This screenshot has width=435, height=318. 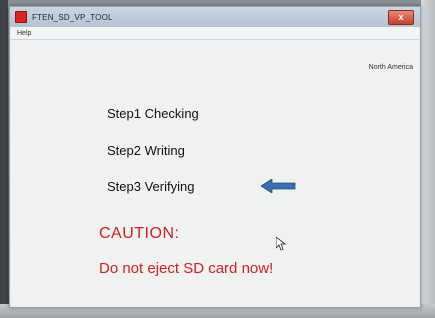 What do you see at coordinates (278, 188) in the screenshot?
I see `arrow-left-icon` at bounding box center [278, 188].